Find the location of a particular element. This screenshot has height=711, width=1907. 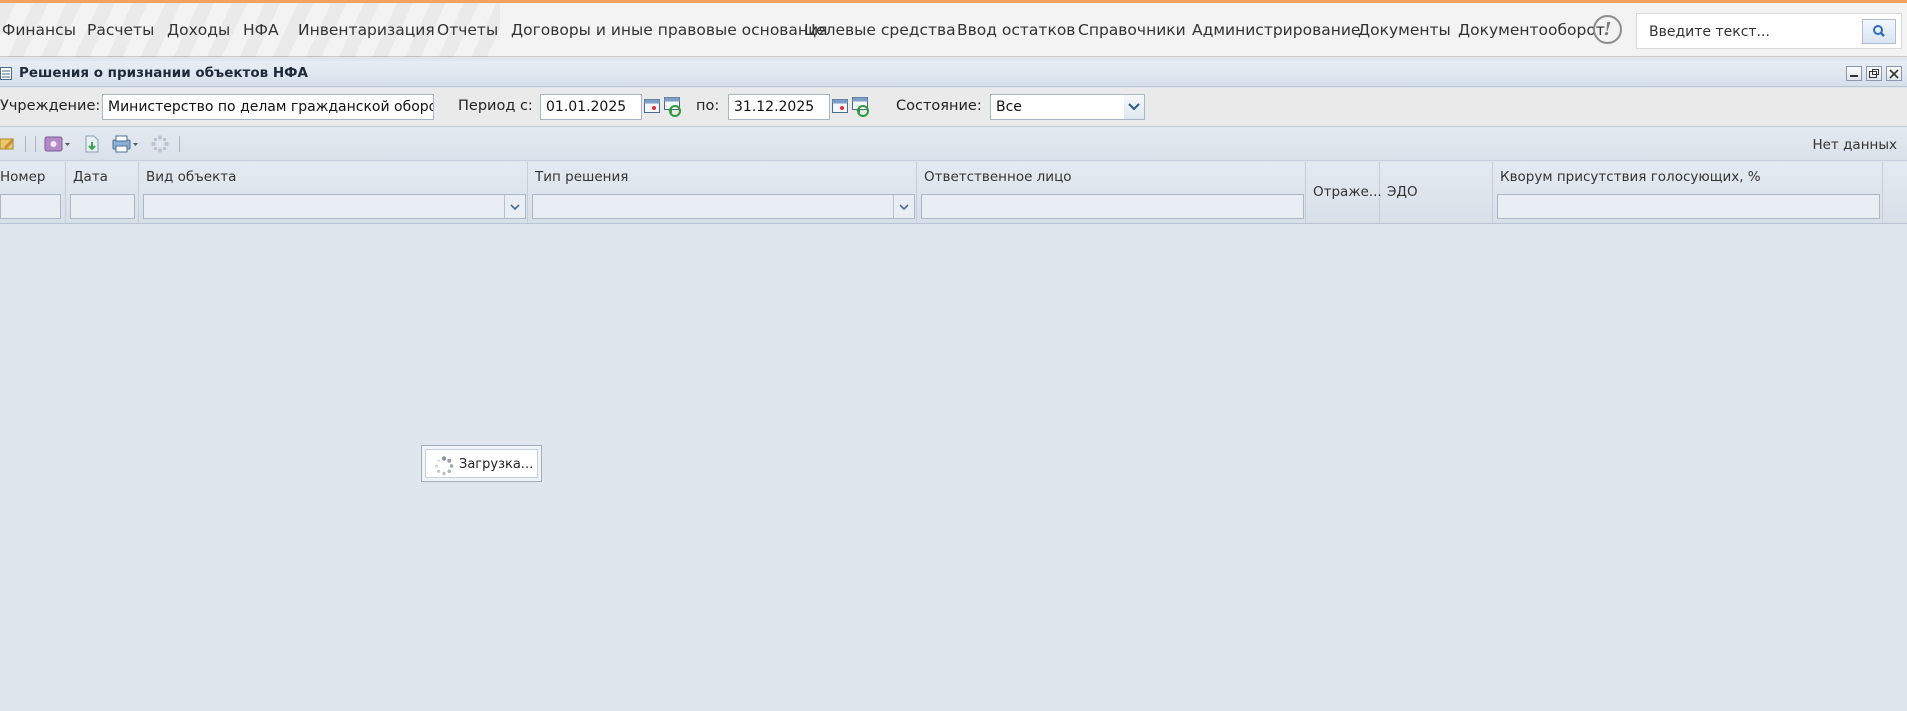

column-header-label: Номер is located at coordinates (23, 177).